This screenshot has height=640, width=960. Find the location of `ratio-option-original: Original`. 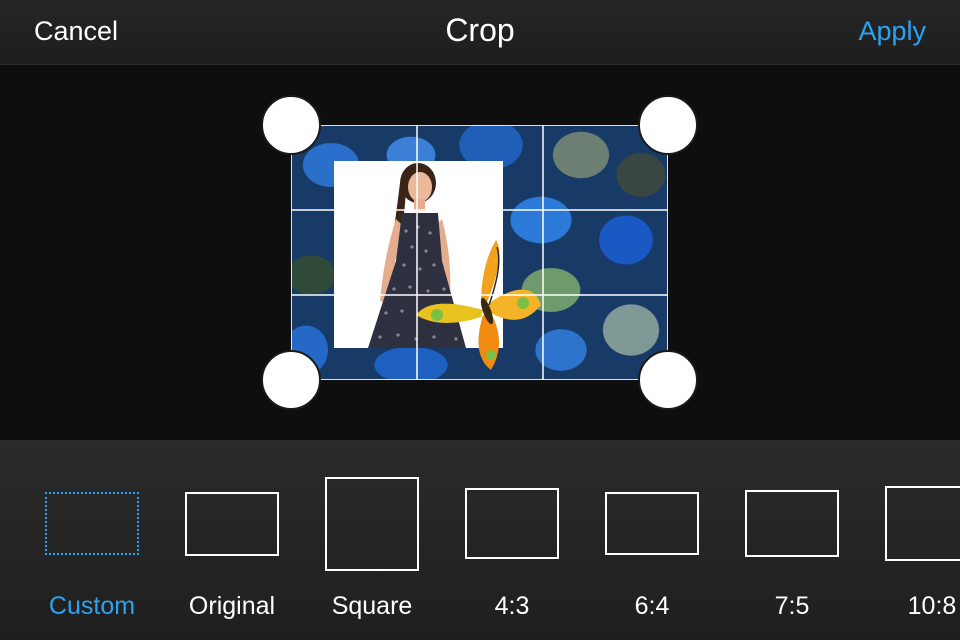

ratio-option-original: Original is located at coordinates (232, 540).